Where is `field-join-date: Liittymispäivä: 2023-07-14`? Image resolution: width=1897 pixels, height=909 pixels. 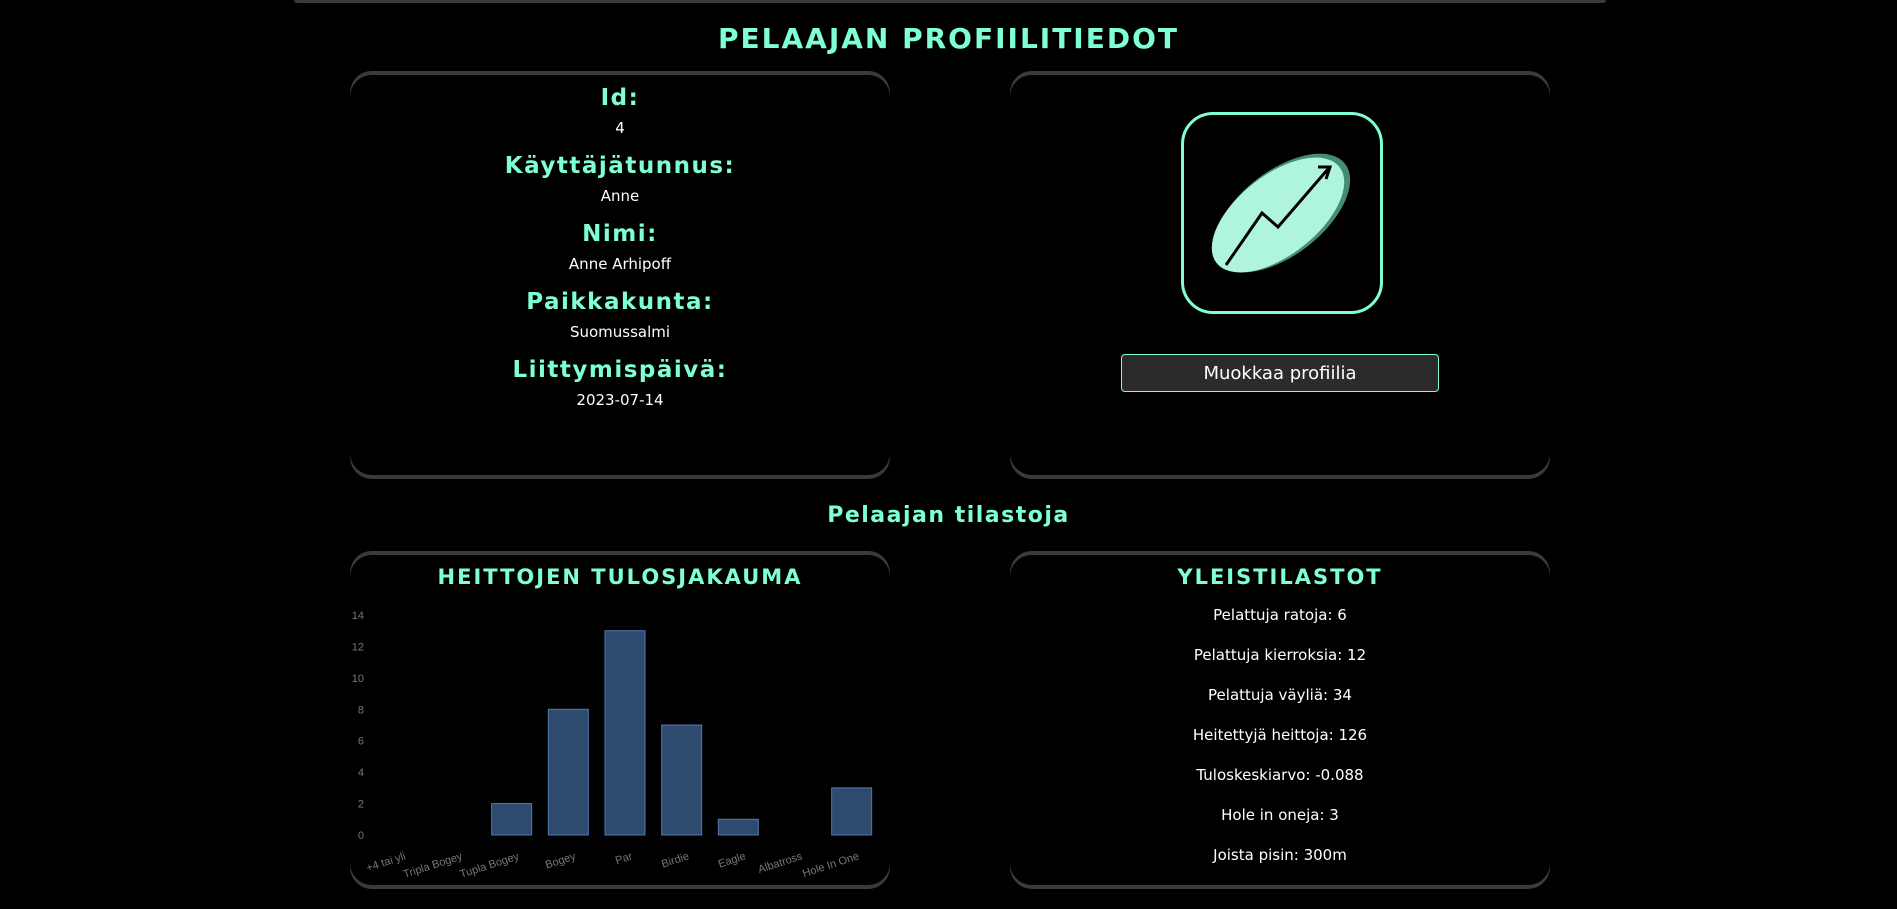 field-join-date: Liittymispäivä: 2023-07-14 is located at coordinates (620, 383).